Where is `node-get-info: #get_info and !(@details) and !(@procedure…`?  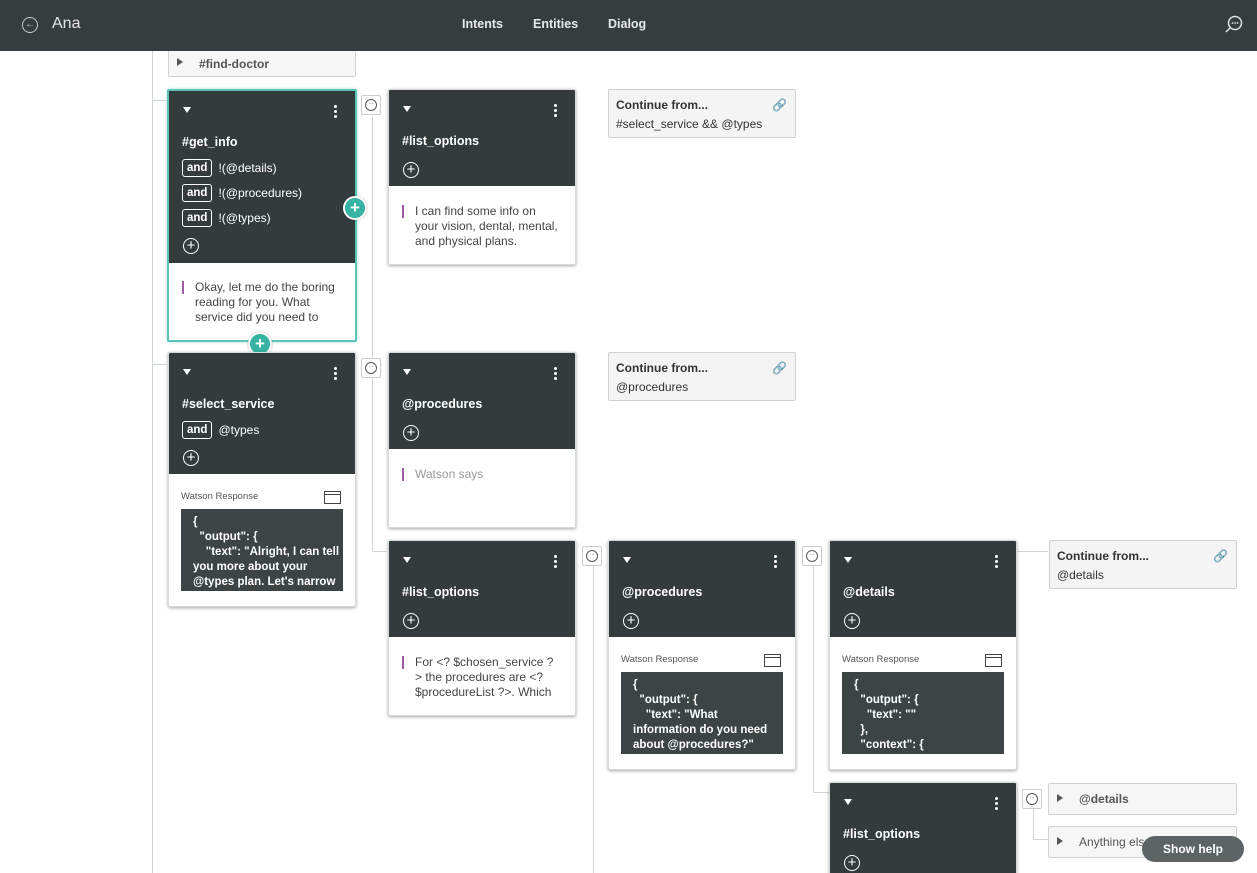
node-get-info: #get_info and !(@details) and !(@procedure… is located at coordinates (262, 215).